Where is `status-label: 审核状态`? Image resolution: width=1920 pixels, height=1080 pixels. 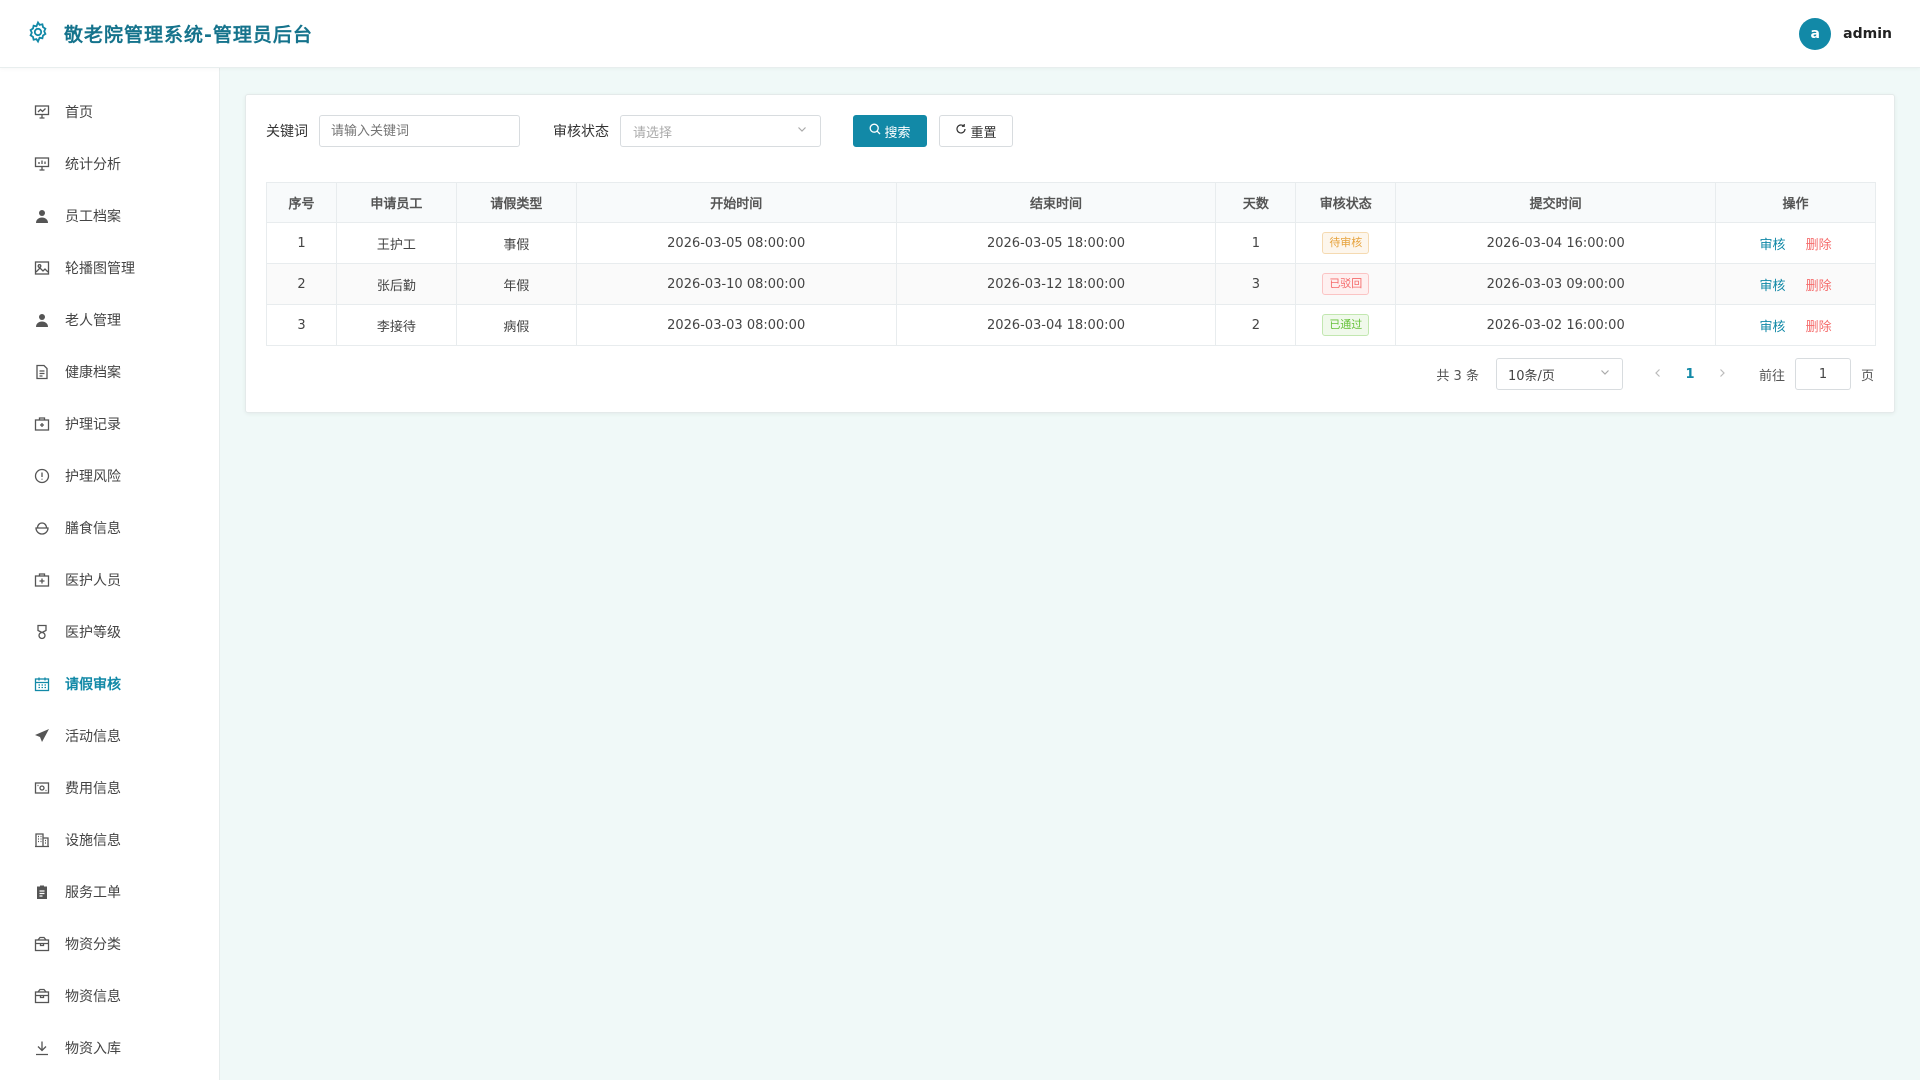 status-label: 审核状态 is located at coordinates (581, 132).